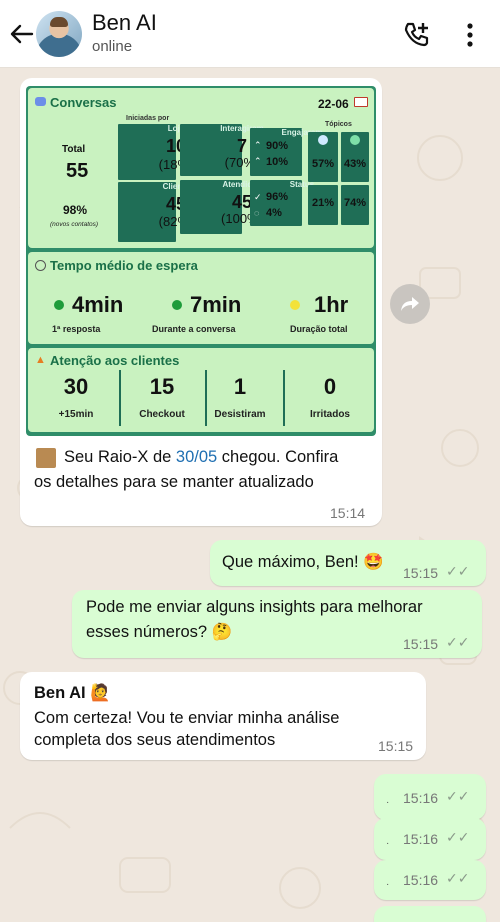  I want to click on forward-icon, so click(410, 304).